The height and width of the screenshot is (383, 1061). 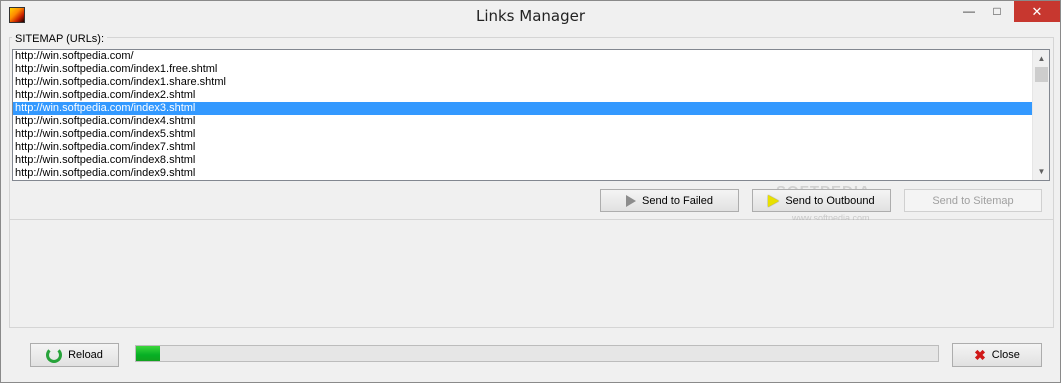 I want to click on title-bar: Links Manager — □ ✕, so click(x=530, y=16).